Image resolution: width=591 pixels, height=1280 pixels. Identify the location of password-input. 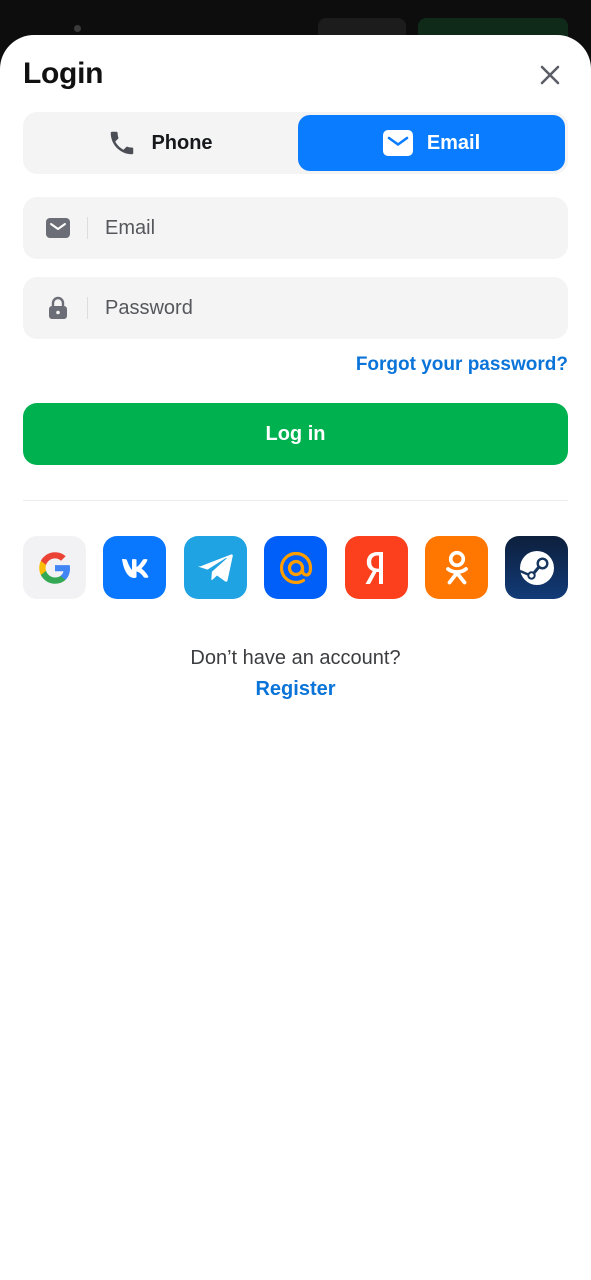
(325, 308).